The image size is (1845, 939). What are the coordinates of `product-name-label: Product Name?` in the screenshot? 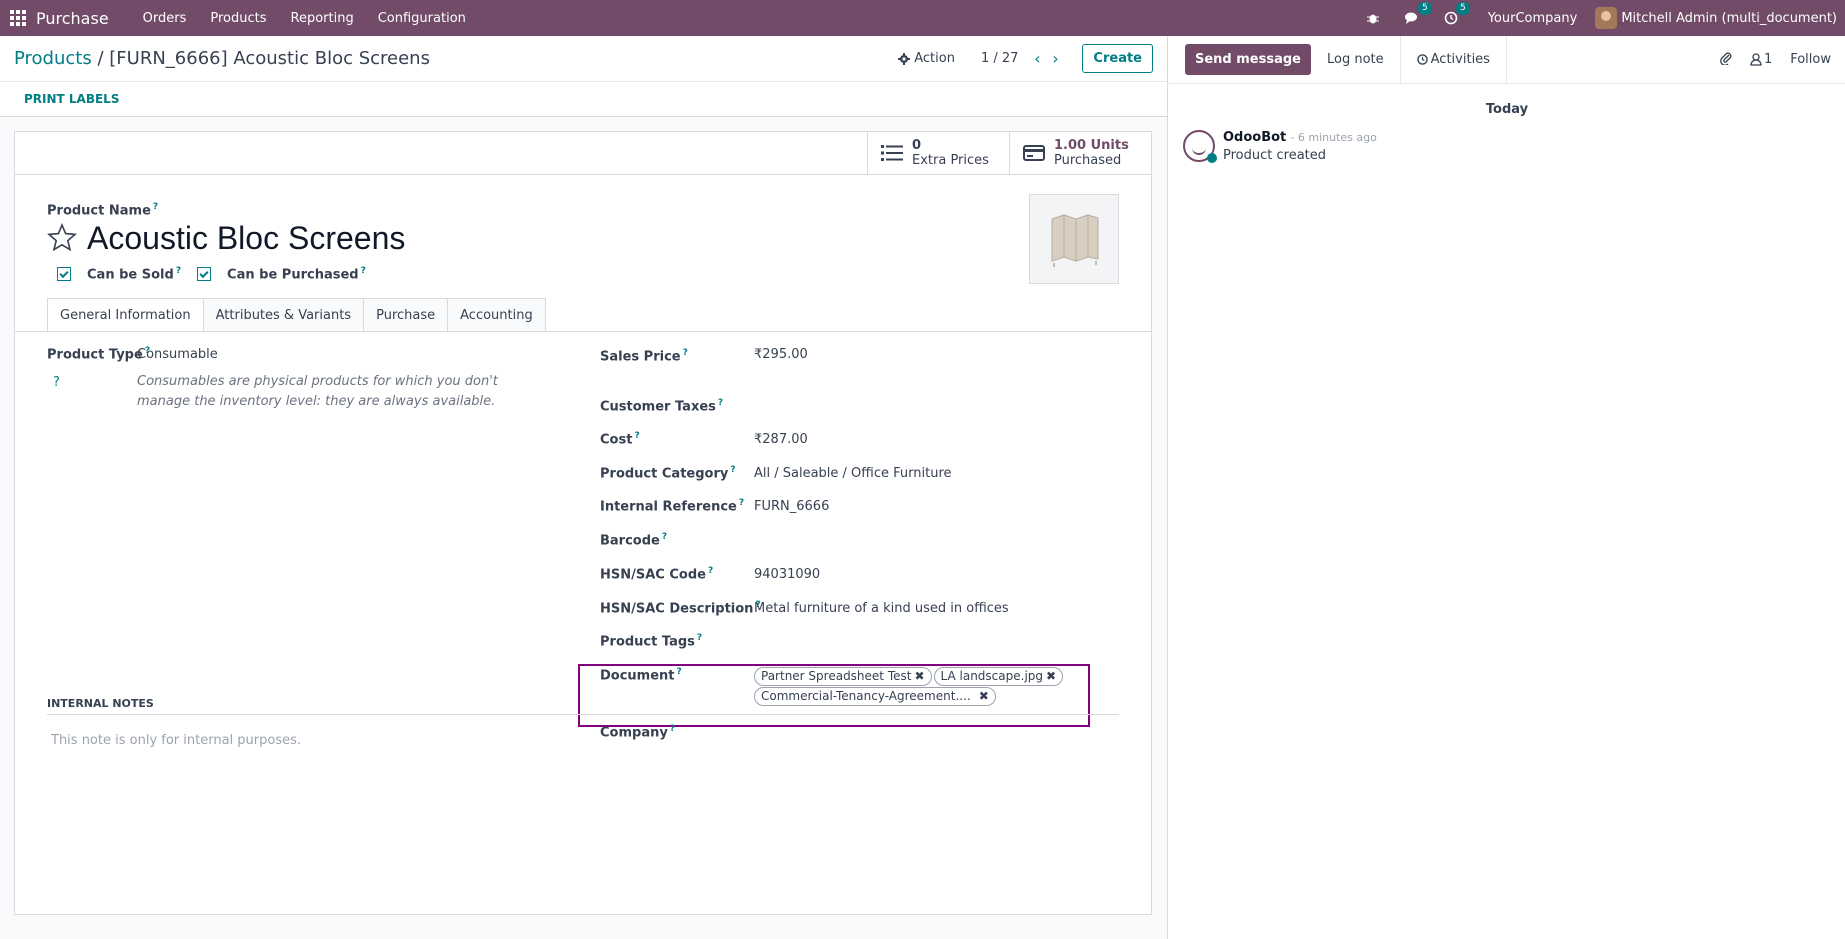 It's located at (103, 210).